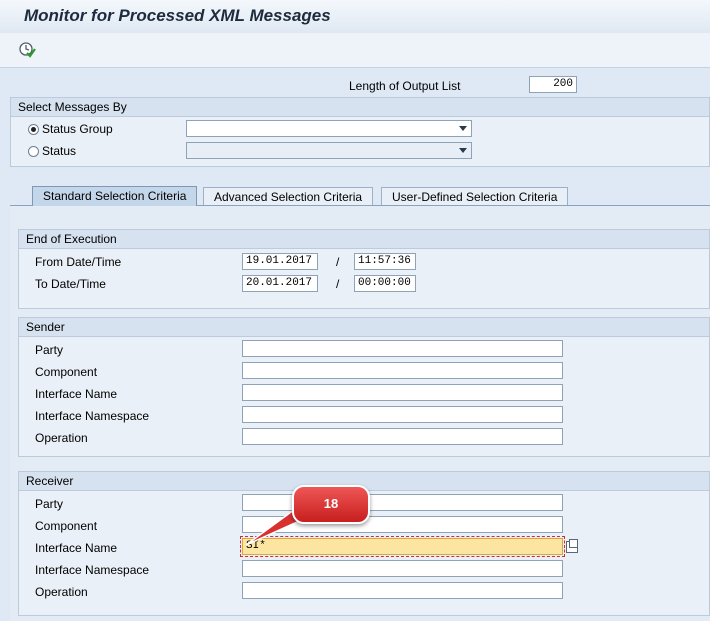 The width and height of the screenshot is (710, 621). Describe the element at coordinates (475, 196) in the screenshot. I see `tab-user-defined-selection: User-Defined Selection Criteria` at that location.